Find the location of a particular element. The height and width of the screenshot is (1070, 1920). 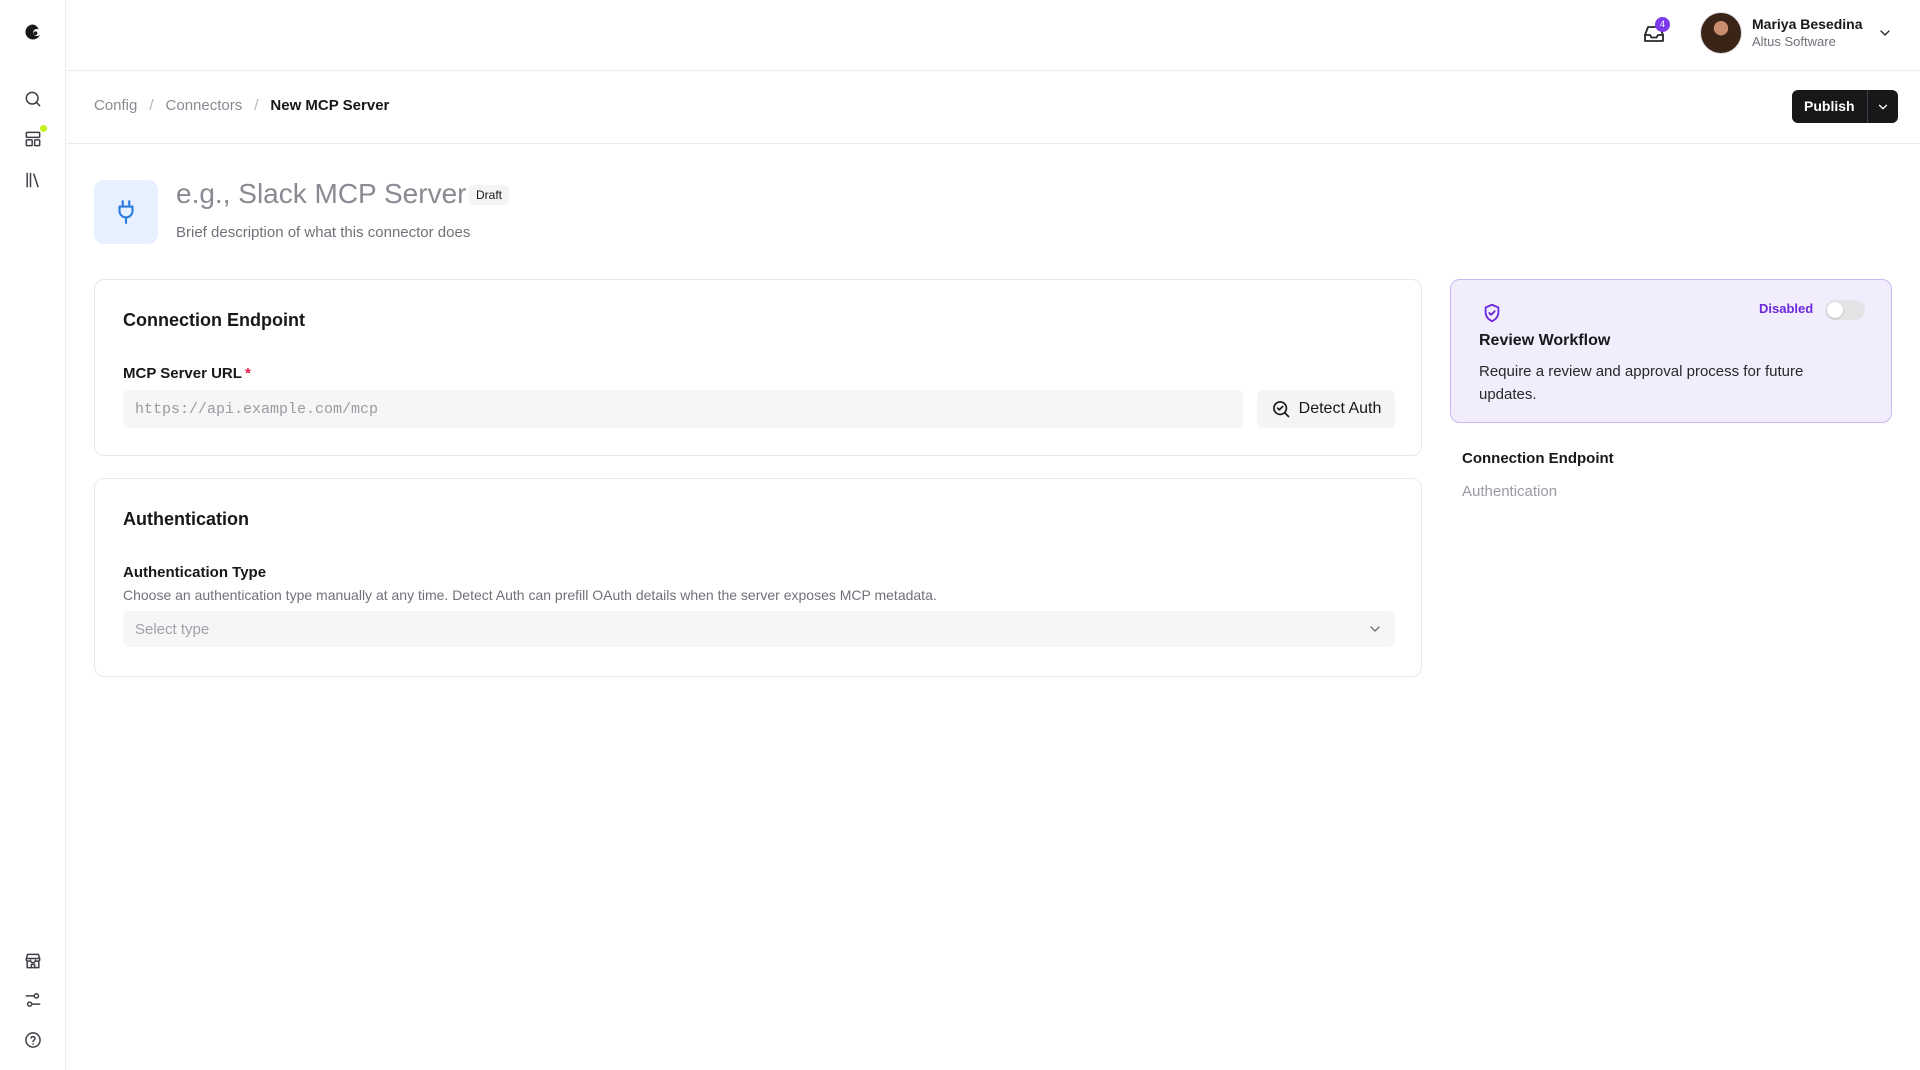

publish-button: Publish is located at coordinates (1829, 106).